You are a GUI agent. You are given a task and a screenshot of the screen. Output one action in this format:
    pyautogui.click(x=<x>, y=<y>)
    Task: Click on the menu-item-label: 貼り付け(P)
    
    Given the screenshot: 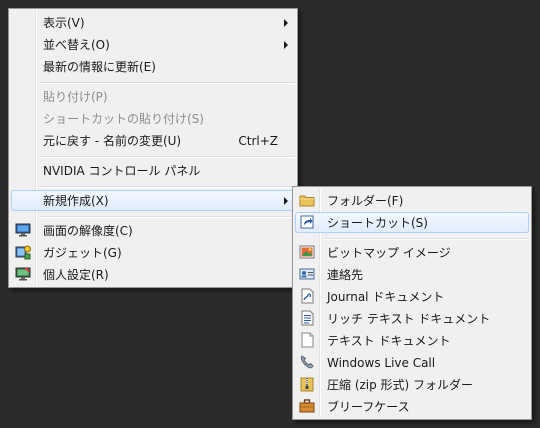 What is the action you would take?
    pyautogui.click(x=75, y=97)
    